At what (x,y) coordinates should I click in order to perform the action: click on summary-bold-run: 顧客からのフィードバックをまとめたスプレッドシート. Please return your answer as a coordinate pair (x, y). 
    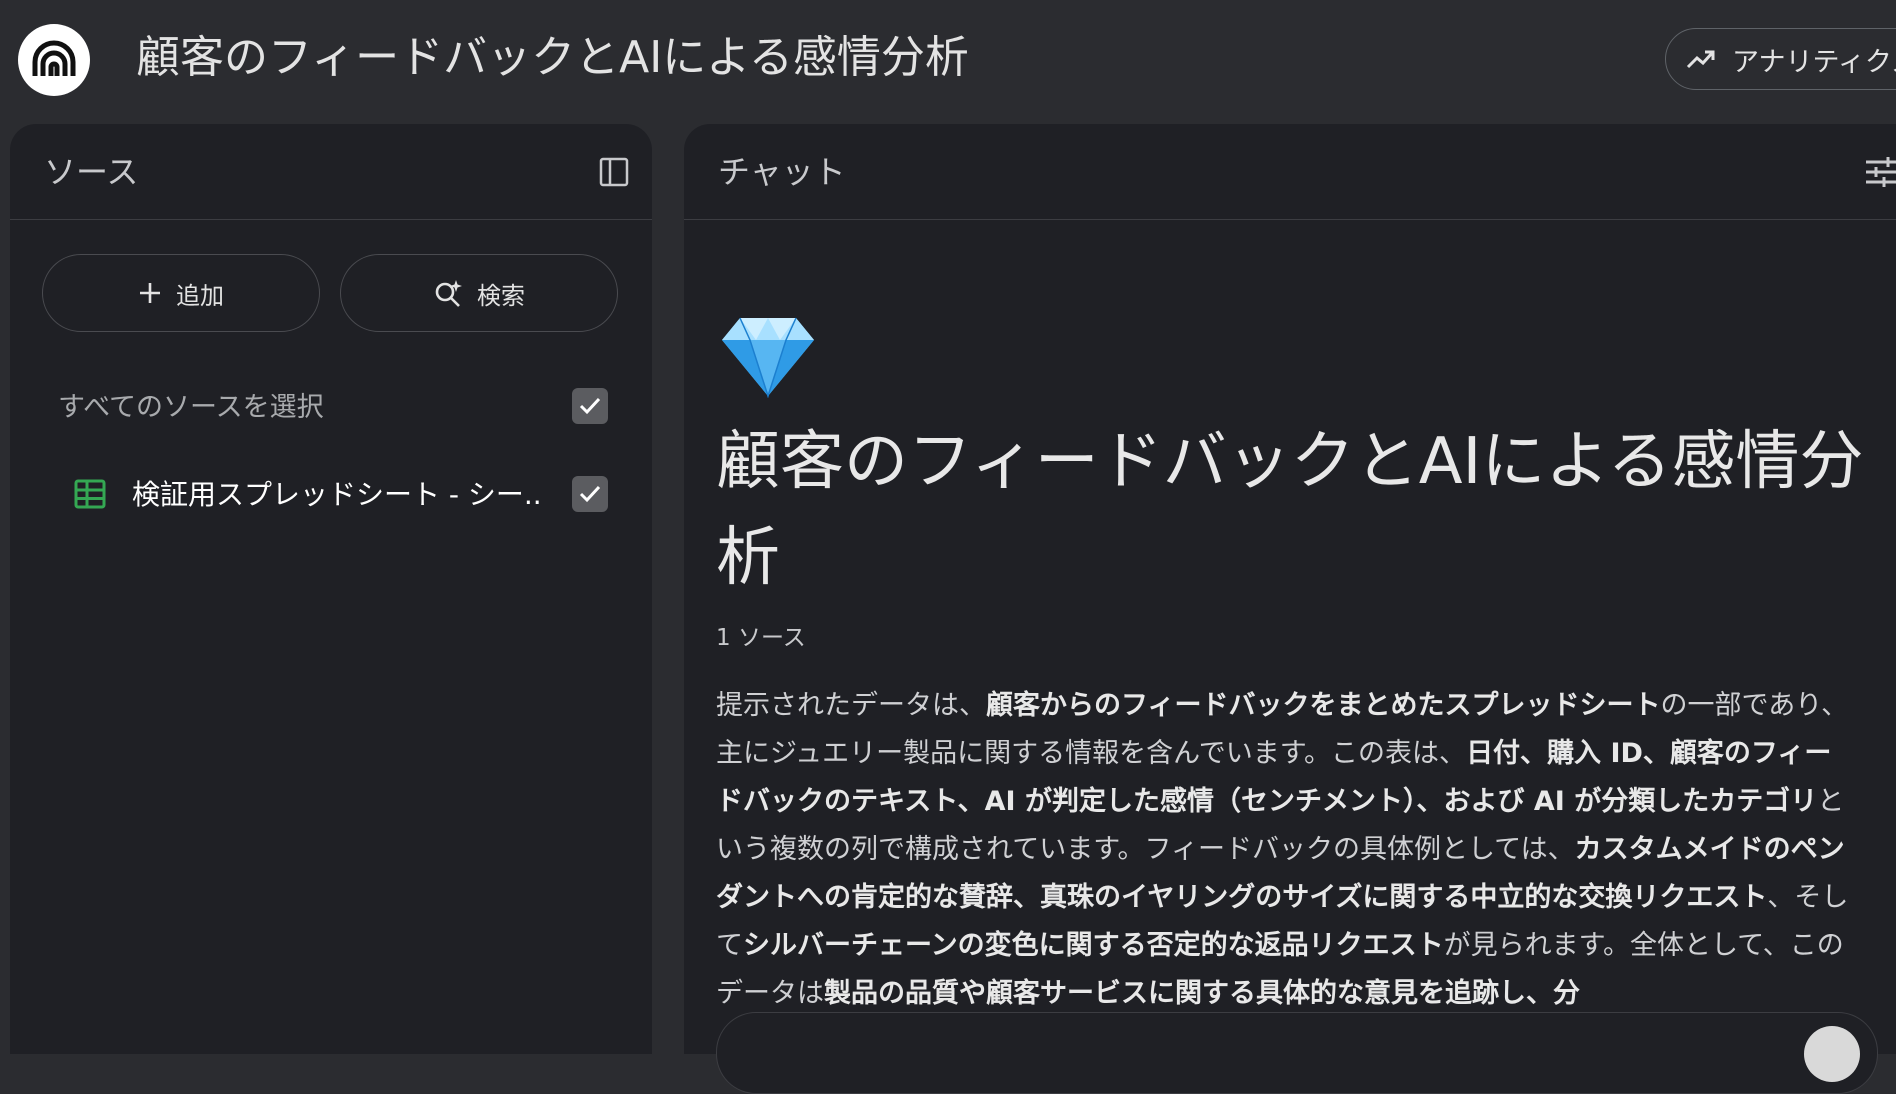
    Looking at the image, I should click on (1323, 705).